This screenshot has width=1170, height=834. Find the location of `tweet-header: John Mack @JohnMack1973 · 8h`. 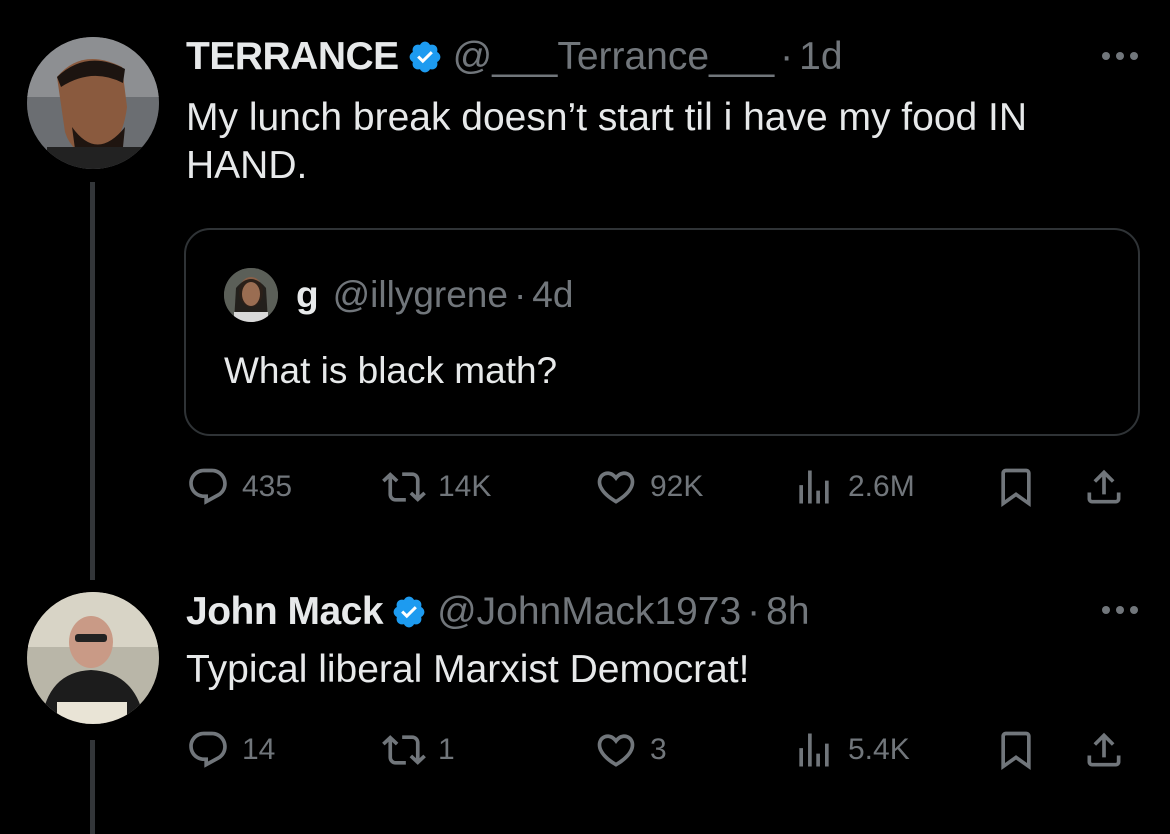

tweet-header: John Mack @JohnMack1973 · 8h is located at coordinates (498, 612).